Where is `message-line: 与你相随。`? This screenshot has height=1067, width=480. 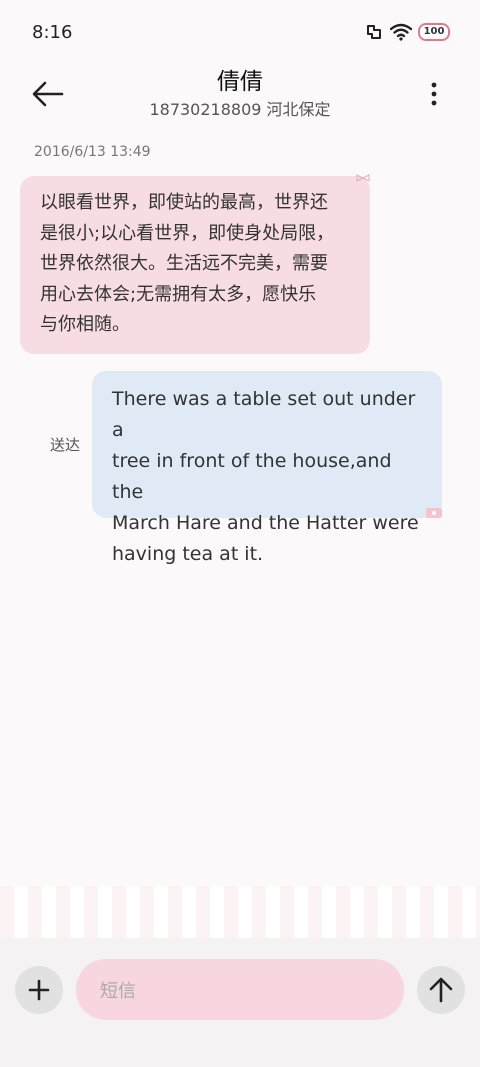 message-line: 与你相随。 is located at coordinates (85, 324).